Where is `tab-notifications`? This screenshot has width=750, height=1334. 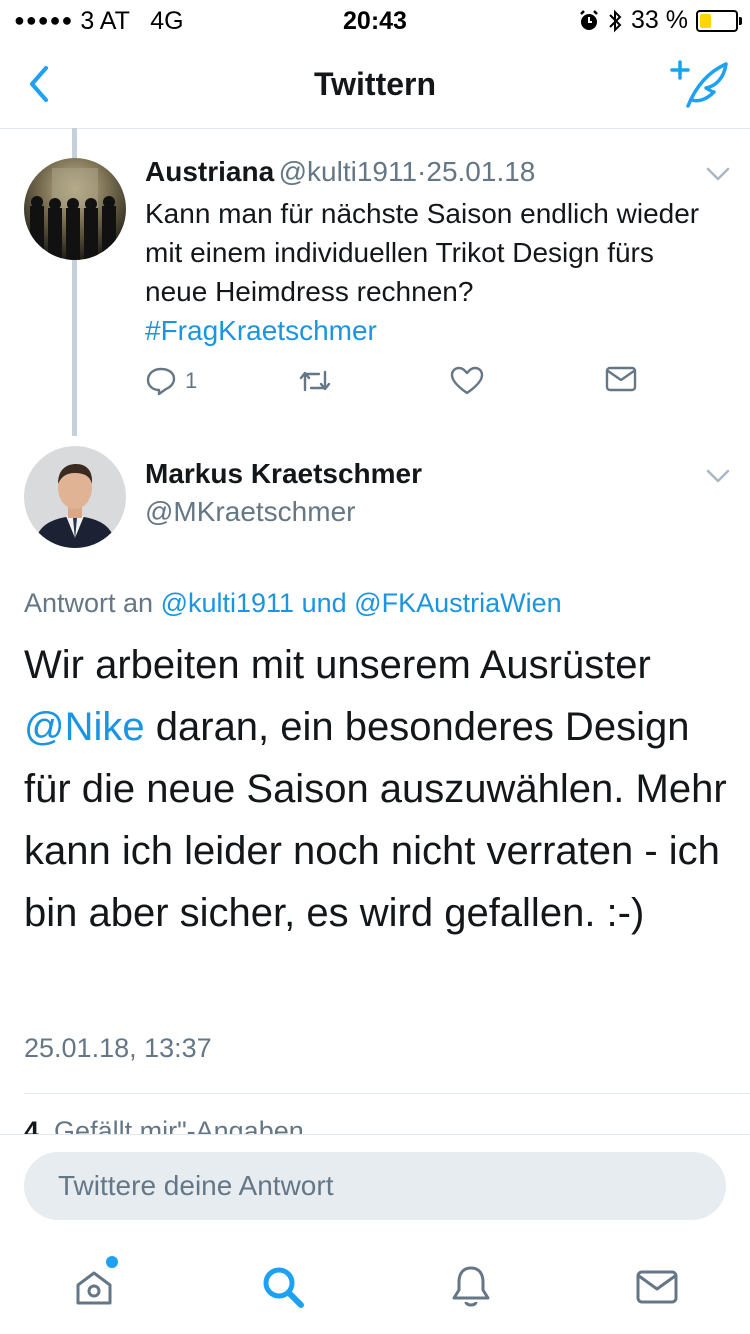 tab-notifications is located at coordinates (471, 1287).